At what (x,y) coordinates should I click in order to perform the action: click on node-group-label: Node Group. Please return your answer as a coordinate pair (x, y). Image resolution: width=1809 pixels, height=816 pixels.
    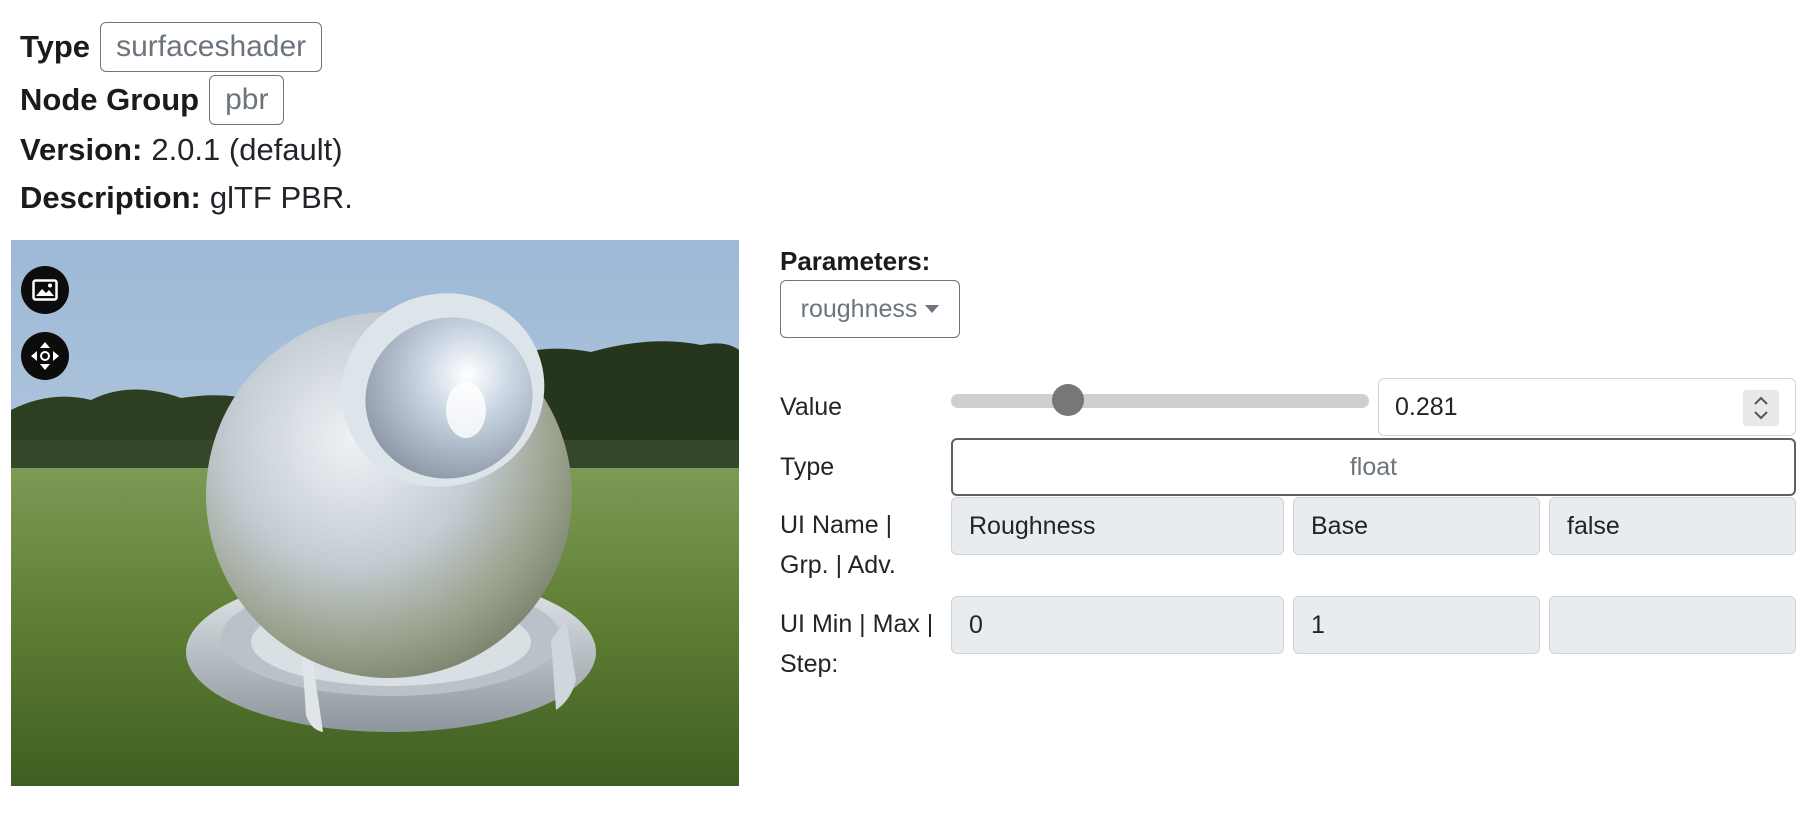
    Looking at the image, I should click on (110, 99).